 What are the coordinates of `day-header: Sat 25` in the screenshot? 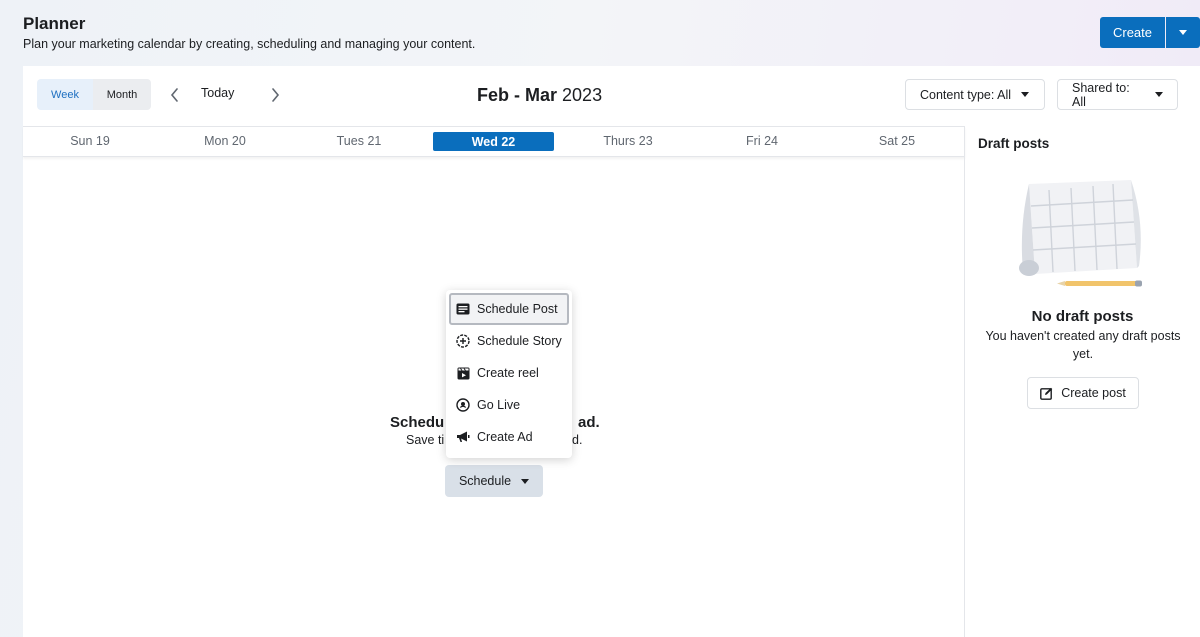 It's located at (897, 141).